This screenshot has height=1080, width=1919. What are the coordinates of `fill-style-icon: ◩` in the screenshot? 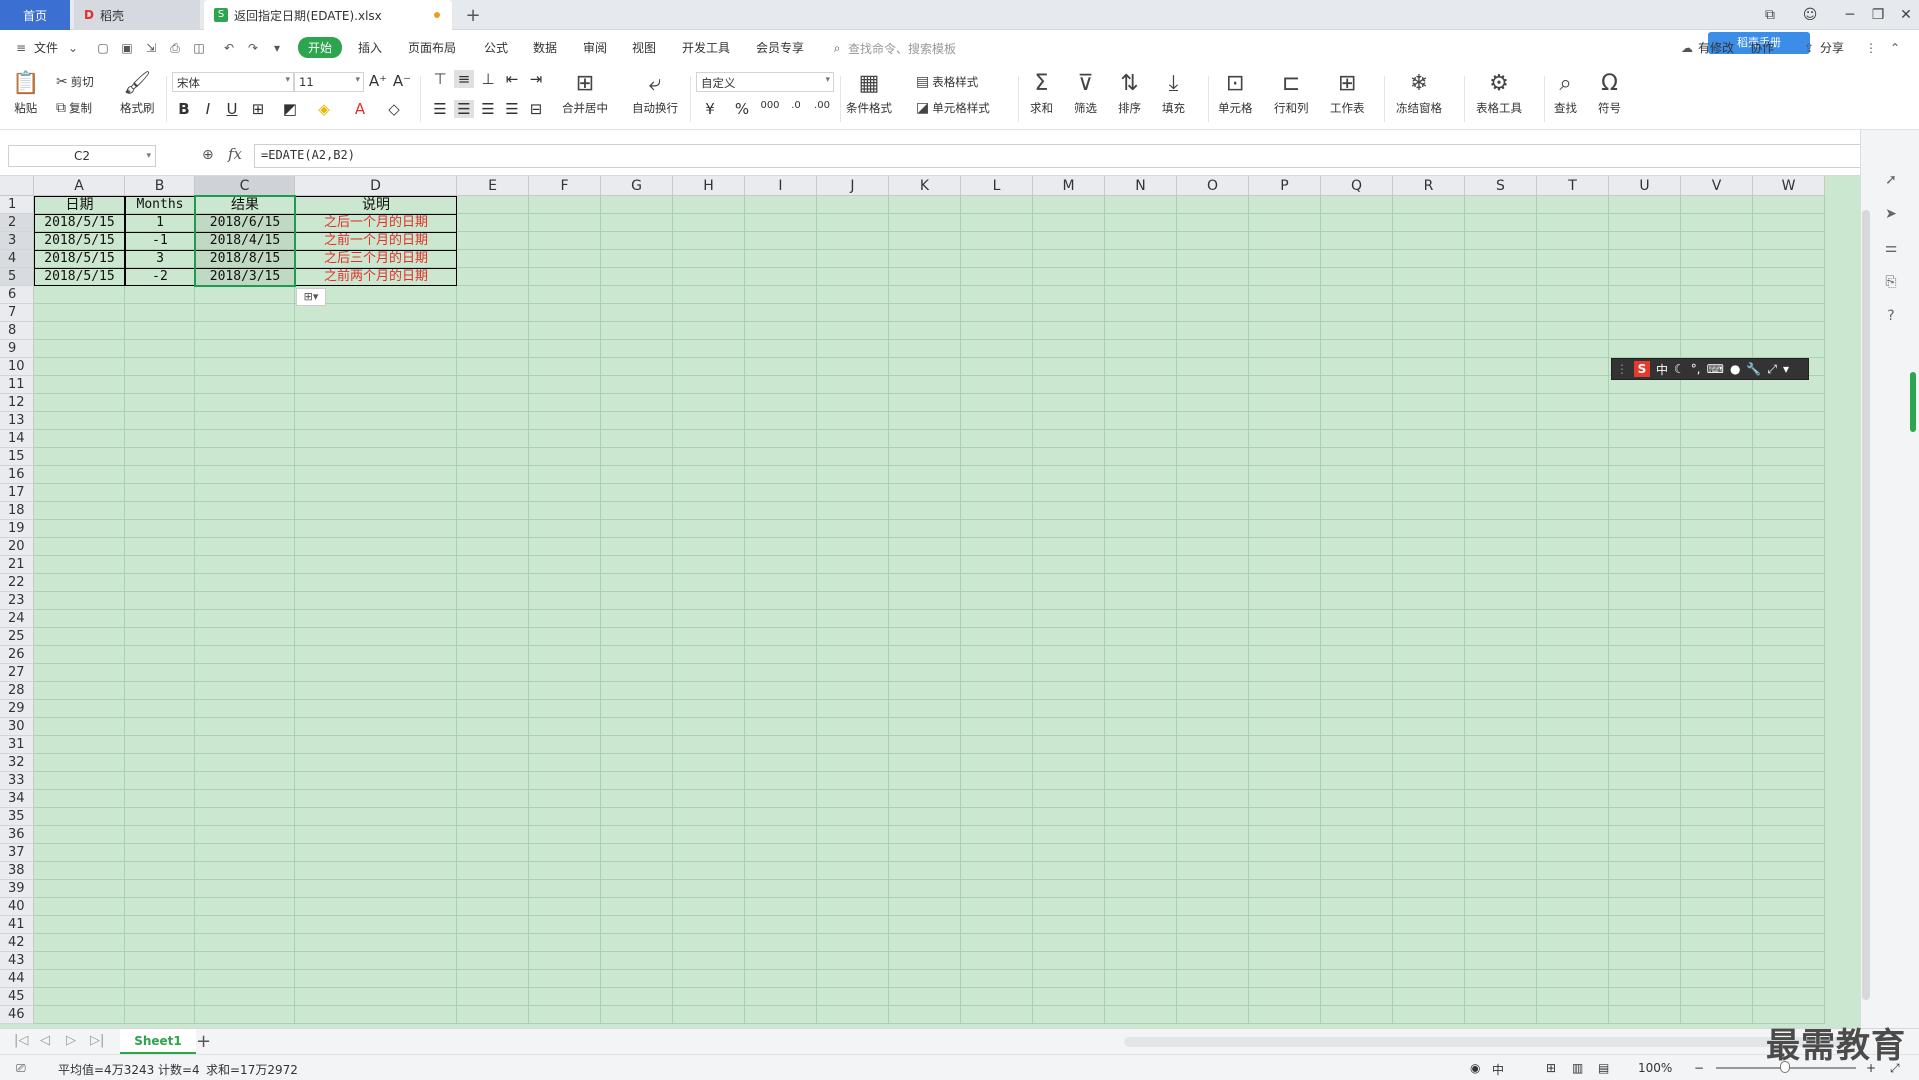 It's located at (290, 109).